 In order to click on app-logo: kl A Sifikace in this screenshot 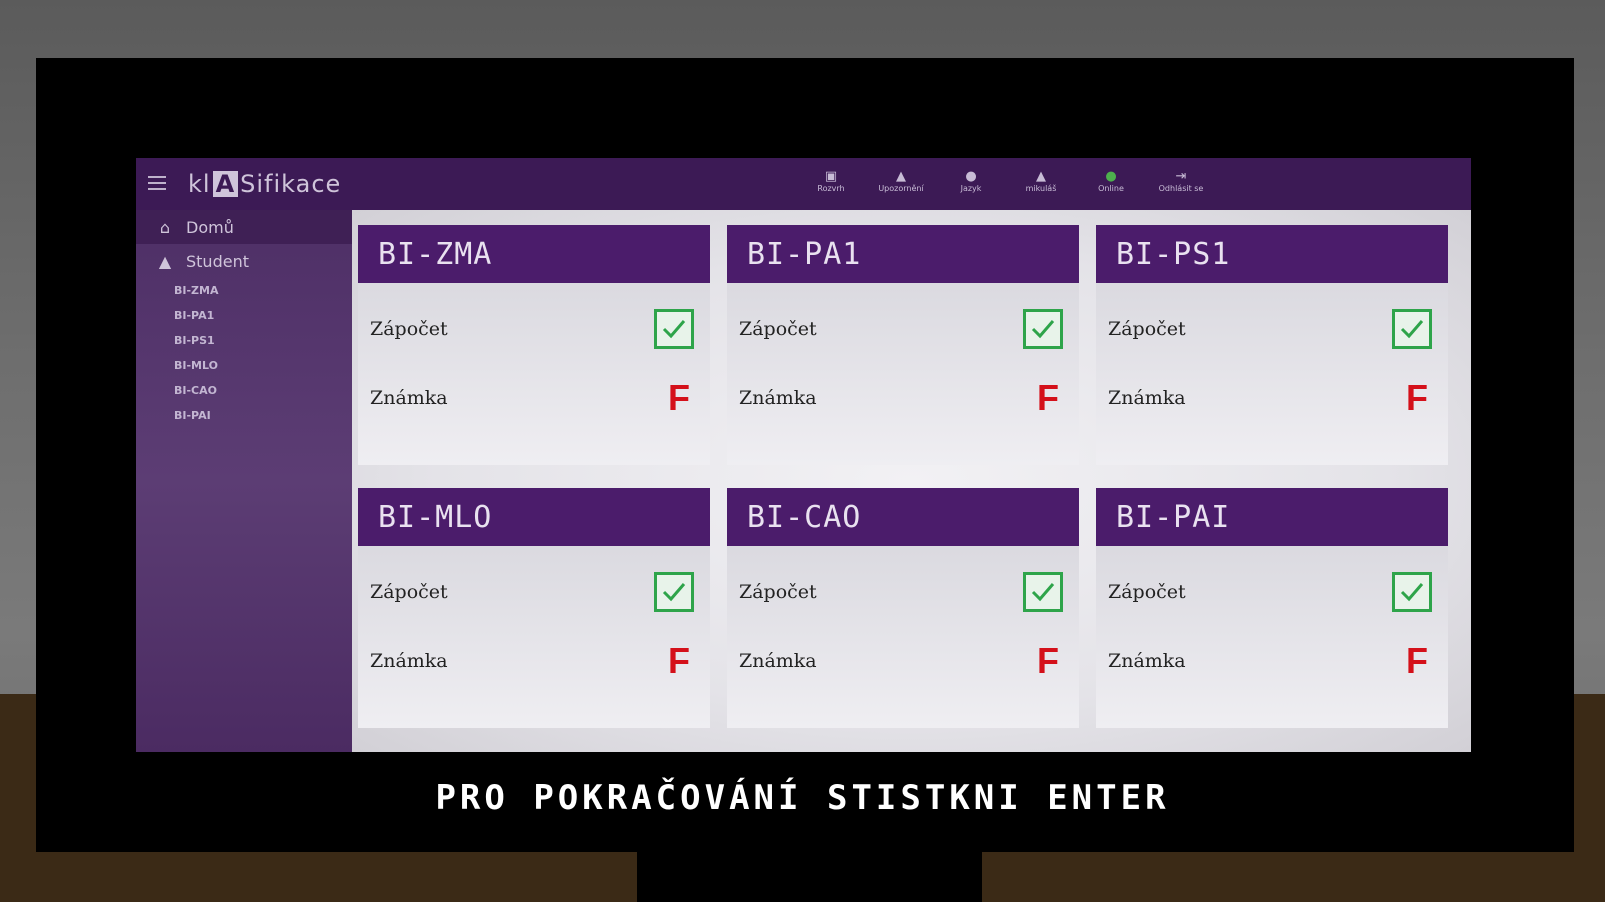, I will do `click(264, 184)`.